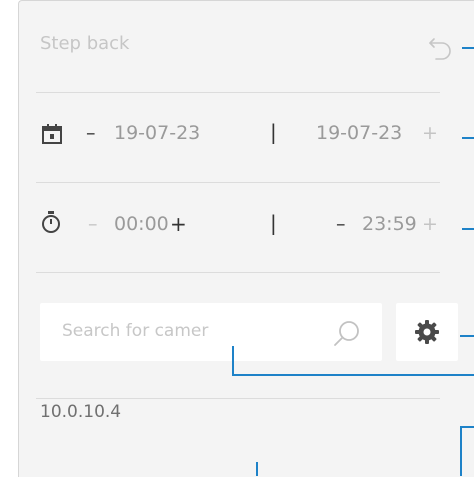 The image size is (474, 477). What do you see at coordinates (91, 133) in the screenshot?
I see `date-start-decrement-button: –` at bounding box center [91, 133].